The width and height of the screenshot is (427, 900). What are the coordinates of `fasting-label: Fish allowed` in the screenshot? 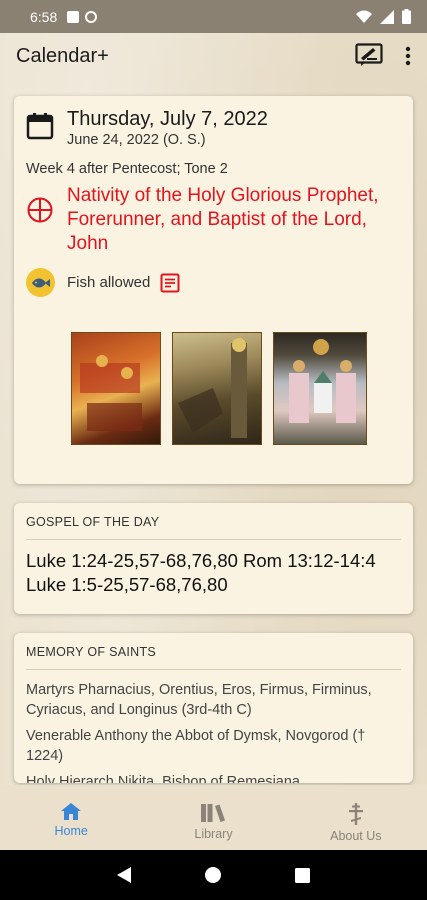 It's located at (109, 282).